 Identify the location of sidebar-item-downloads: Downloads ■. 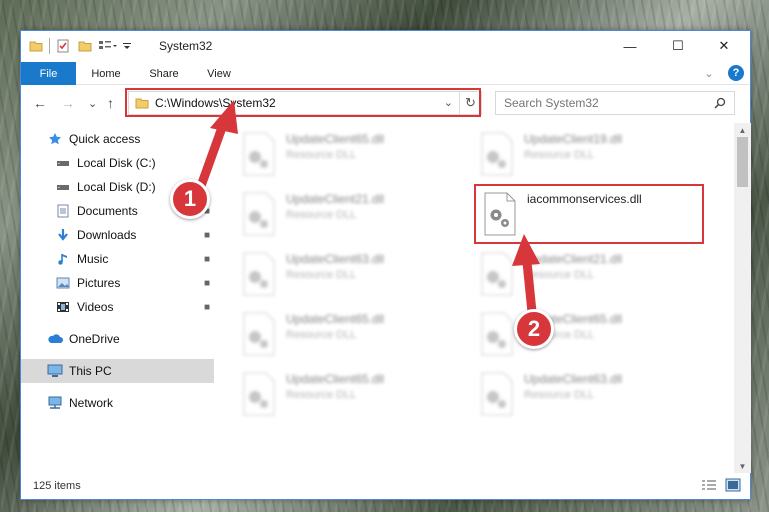
(117, 235).